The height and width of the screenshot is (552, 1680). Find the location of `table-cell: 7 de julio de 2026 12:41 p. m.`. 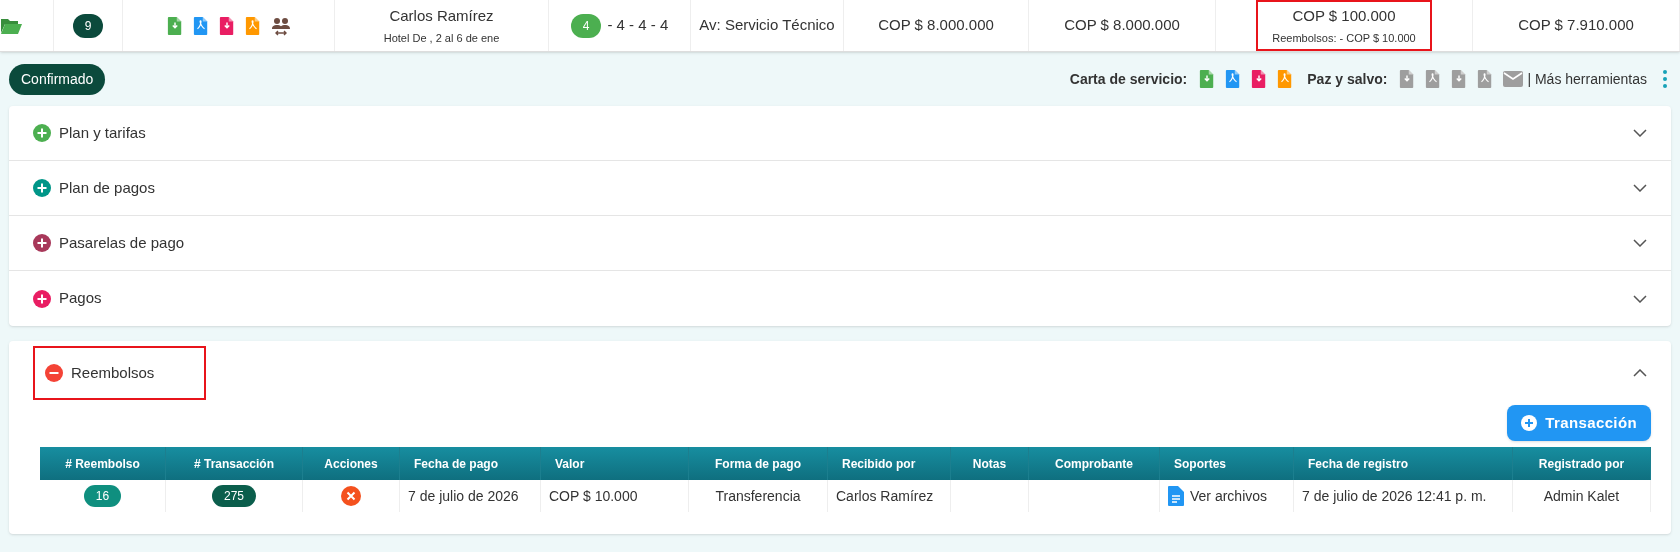

table-cell: 7 de julio de 2026 12:41 p. m. is located at coordinates (1403, 496).